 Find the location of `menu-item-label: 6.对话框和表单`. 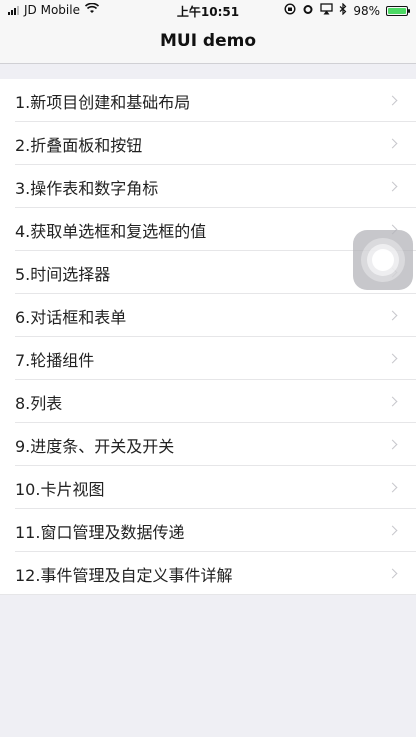

menu-item-label: 6.对话框和表单 is located at coordinates (71, 317).